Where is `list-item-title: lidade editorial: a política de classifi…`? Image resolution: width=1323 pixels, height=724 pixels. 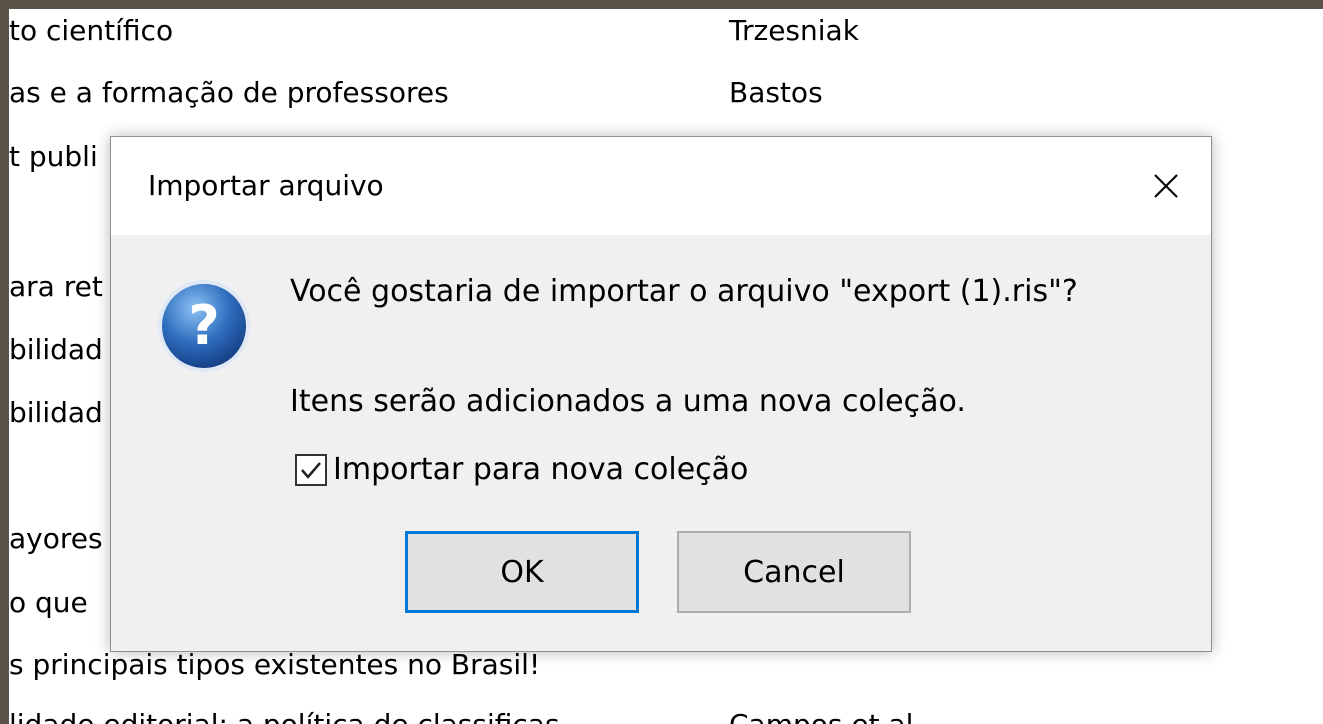
list-item-title: lidade editorial: a política de classifi… is located at coordinates (284, 716).